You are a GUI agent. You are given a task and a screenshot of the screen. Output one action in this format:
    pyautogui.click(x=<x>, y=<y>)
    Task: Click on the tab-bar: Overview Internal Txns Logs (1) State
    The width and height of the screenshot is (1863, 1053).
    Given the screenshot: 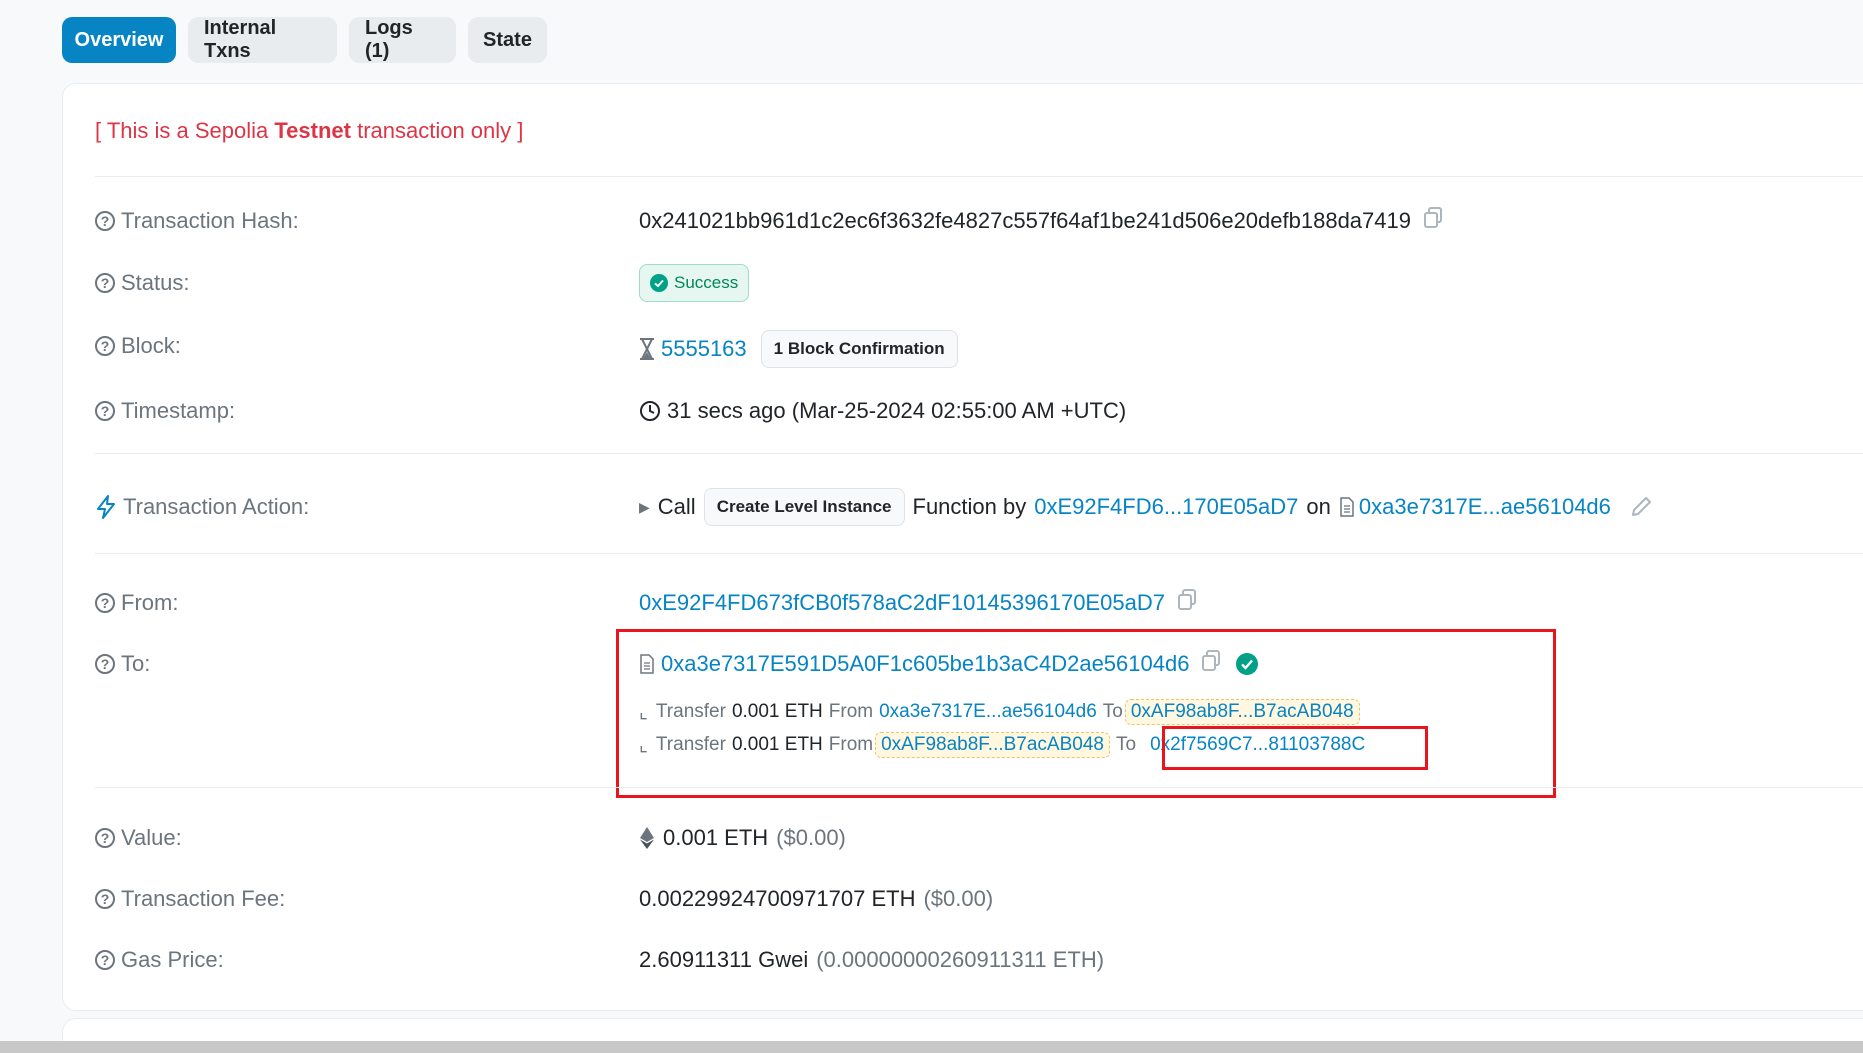 What is the action you would take?
    pyautogui.click(x=304, y=40)
    